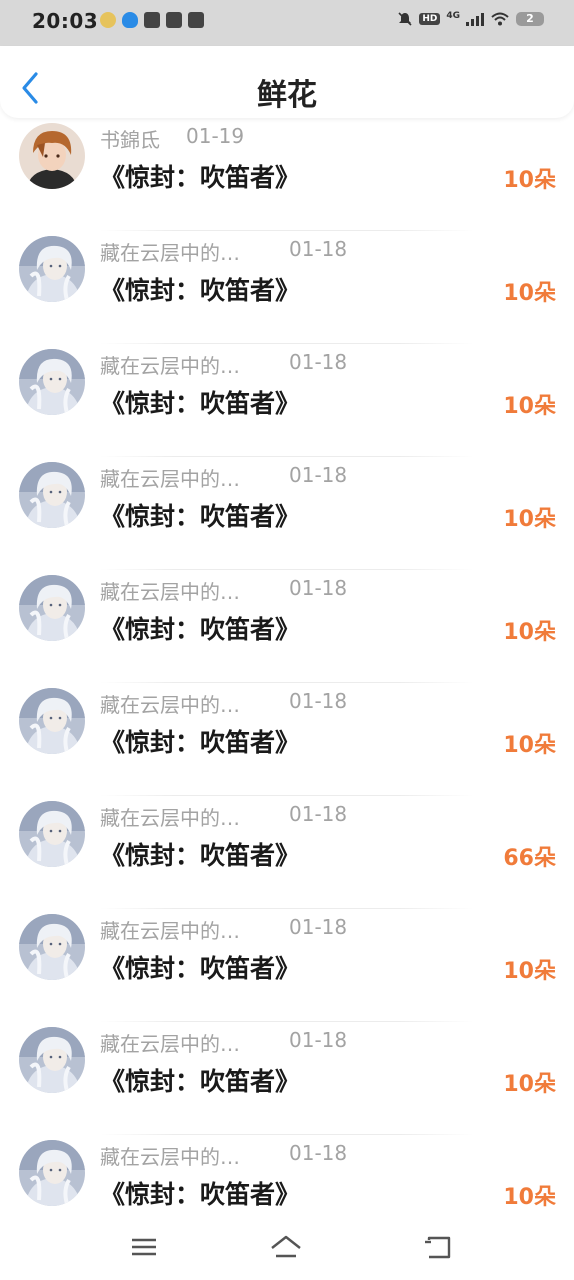 Image resolution: width=574 pixels, height=1280 pixels. What do you see at coordinates (475, 19) in the screenshot?
I see `signal-icon` at bounding box center [475, 19].